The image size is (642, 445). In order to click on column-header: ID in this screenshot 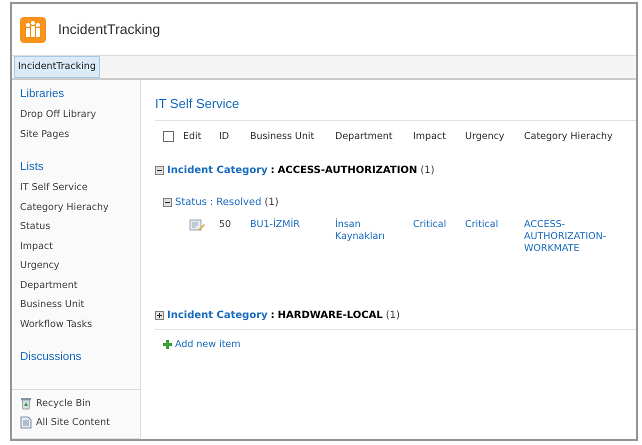, I will do `click(234, 137)`.